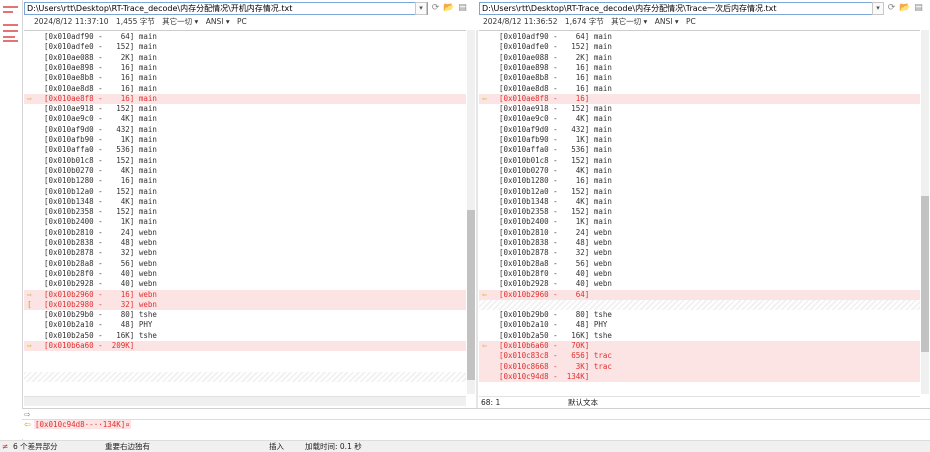  I want to click on left-path-dropdown: ▾, so click(421, 8).